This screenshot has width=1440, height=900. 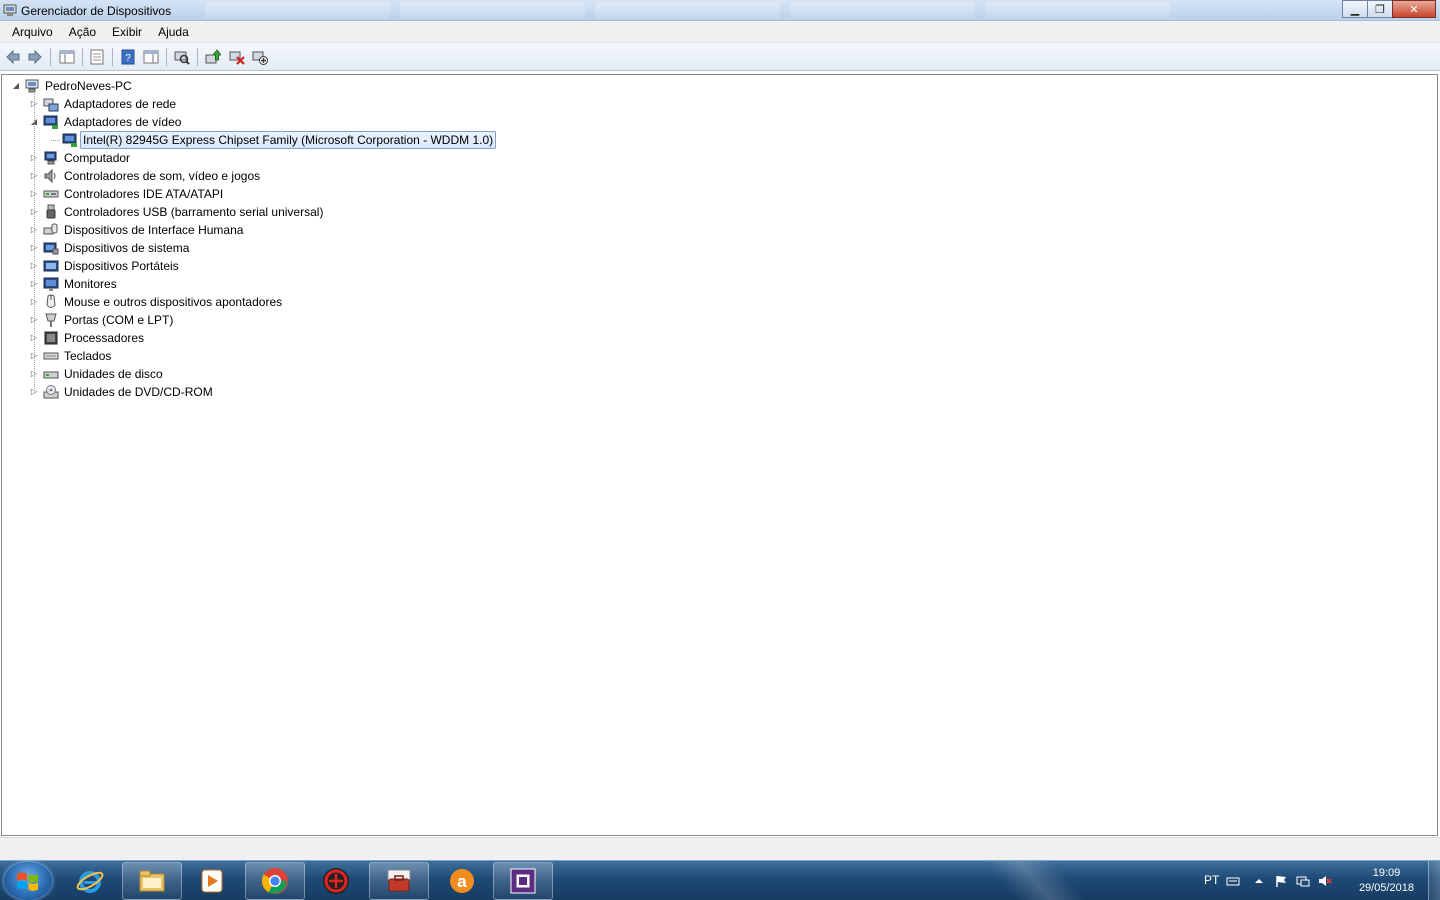 I want to click on start-button, so click(x=28, y=881).